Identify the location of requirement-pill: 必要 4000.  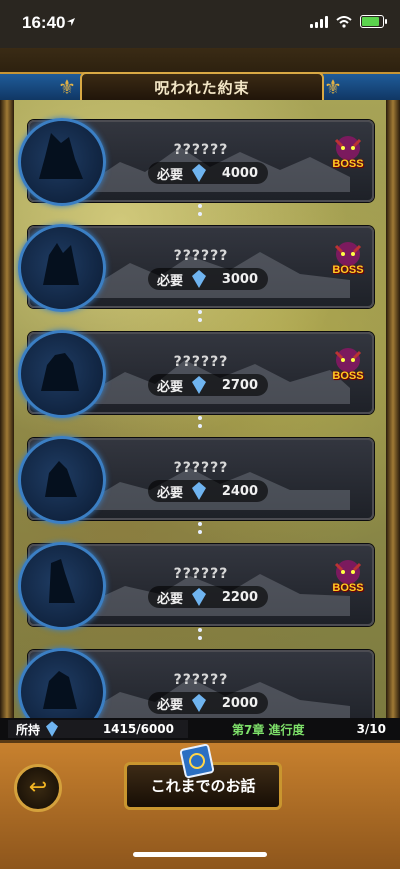
(208, 173).